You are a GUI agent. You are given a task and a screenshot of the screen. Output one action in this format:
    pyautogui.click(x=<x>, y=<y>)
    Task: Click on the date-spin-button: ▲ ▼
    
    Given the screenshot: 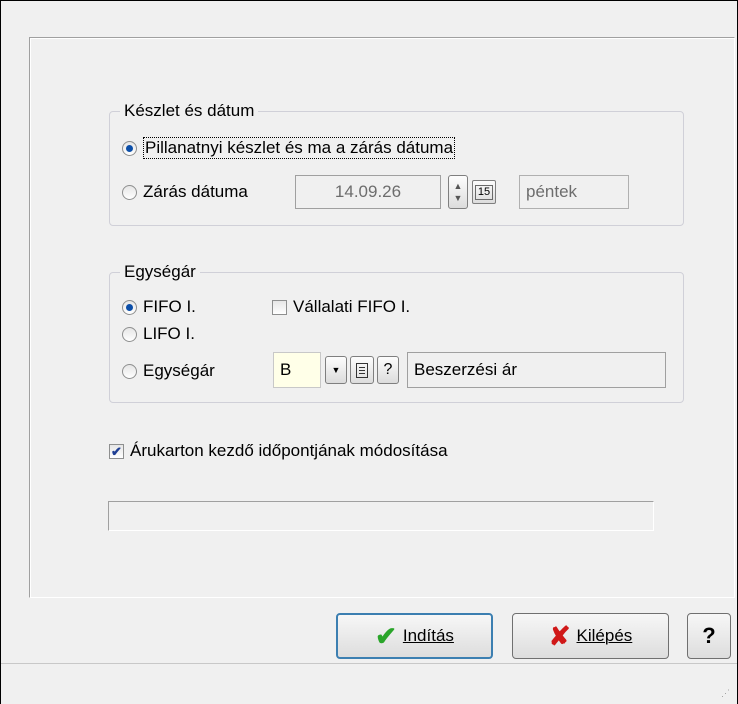 What is the action you would take?
    pyautogui.click(x=458, y=192)
    